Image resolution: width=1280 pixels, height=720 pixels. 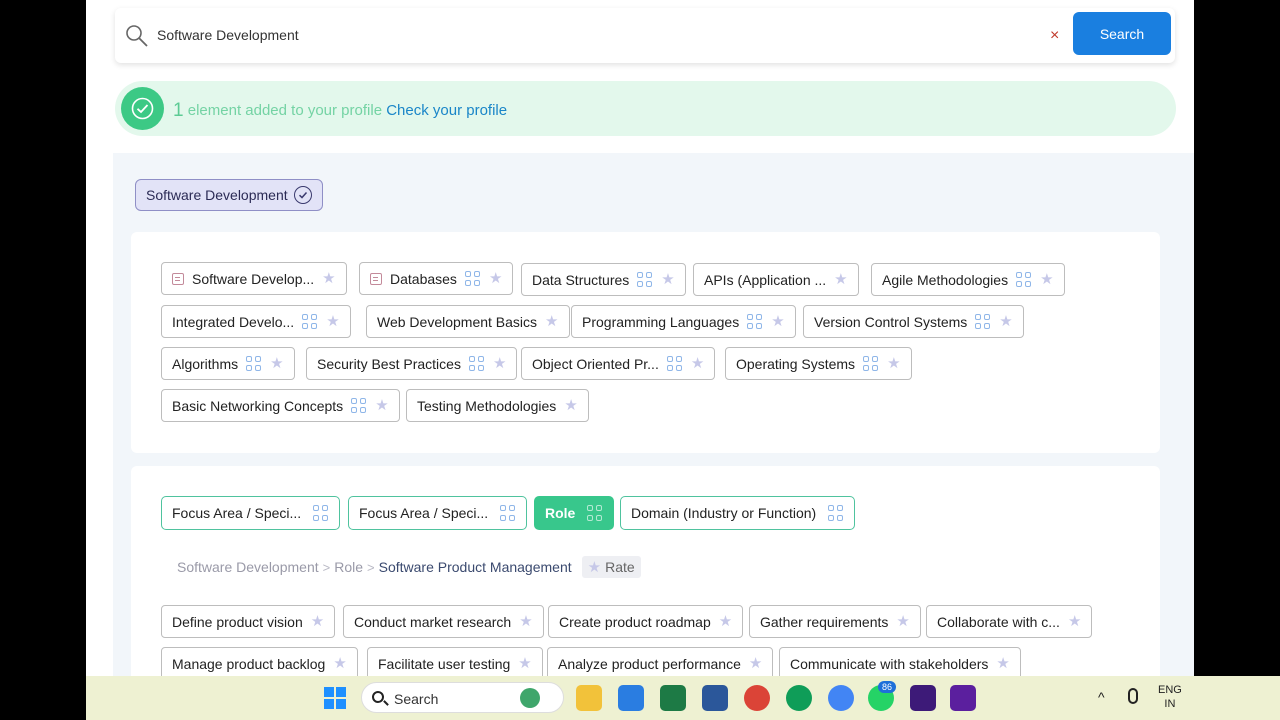 What do you see at coordinates (631, 698) in the screenshot?
I see `notepad-icon` at bounding box center [631, 698].